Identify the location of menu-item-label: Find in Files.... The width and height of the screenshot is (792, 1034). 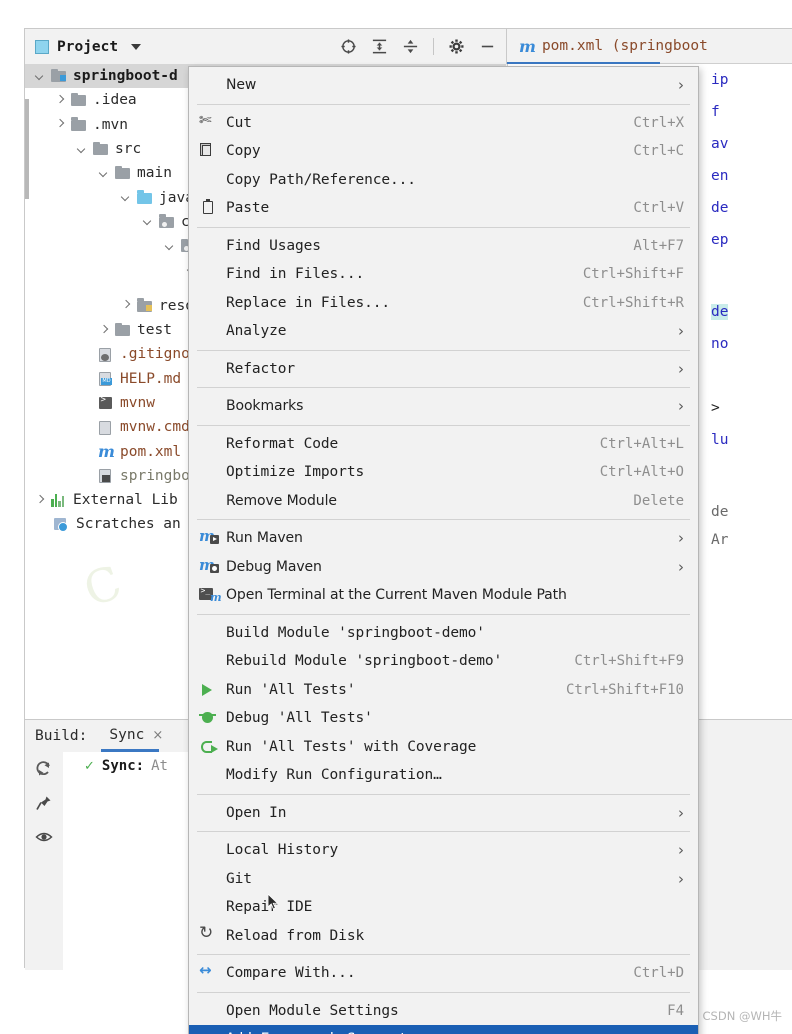
(295, 274).